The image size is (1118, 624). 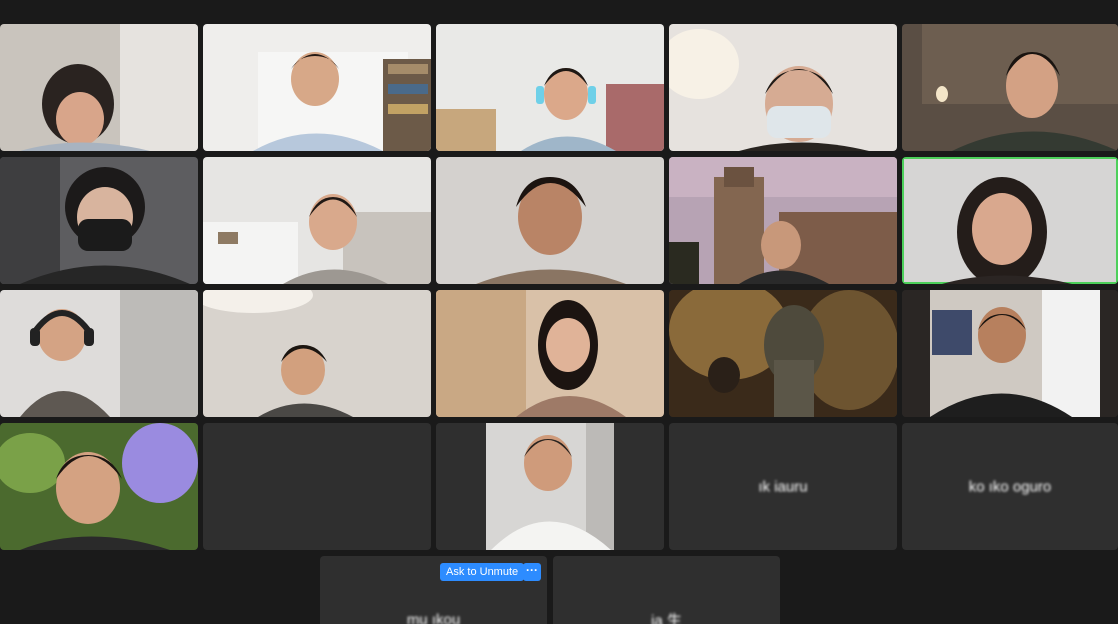 What do you see at coordinates (317, 486) in the screenshot?
I see `participant-video-off-tile` at bounding box center [317, 486].